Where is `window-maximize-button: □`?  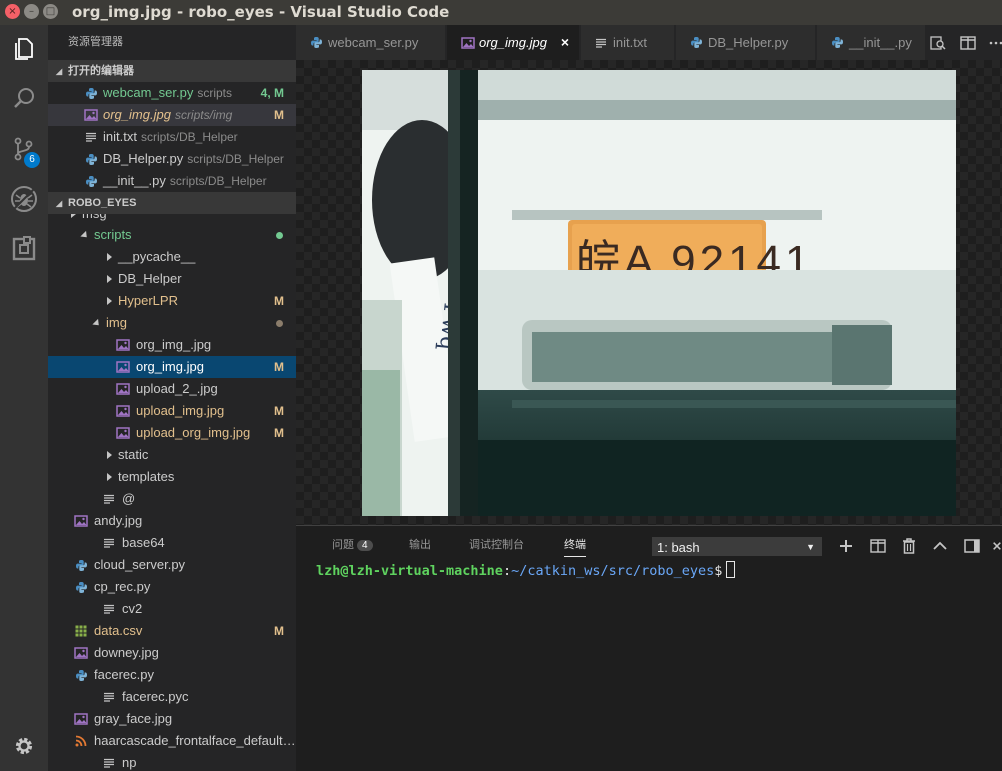
window-maximize-button: □ is located at coordinates (50, 11).